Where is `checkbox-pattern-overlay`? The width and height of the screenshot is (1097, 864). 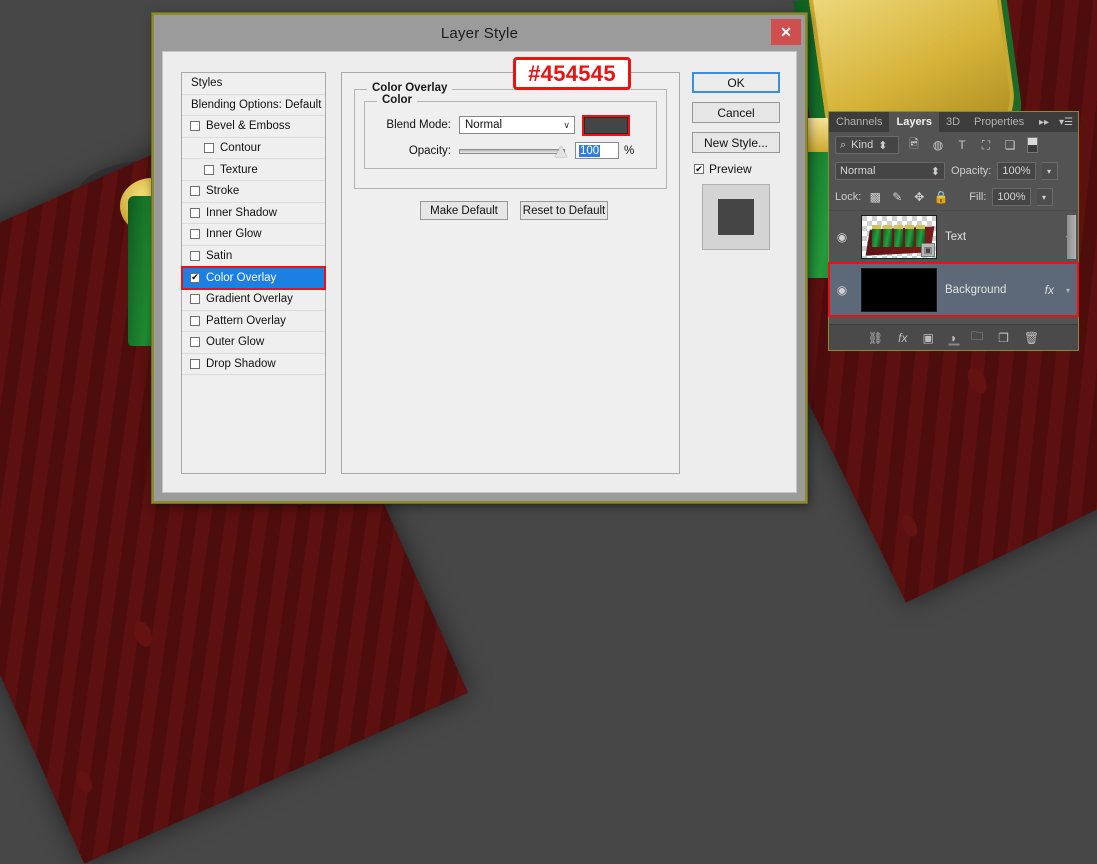 checkbox-pattern-overlay is located at coordinates (195, 320).